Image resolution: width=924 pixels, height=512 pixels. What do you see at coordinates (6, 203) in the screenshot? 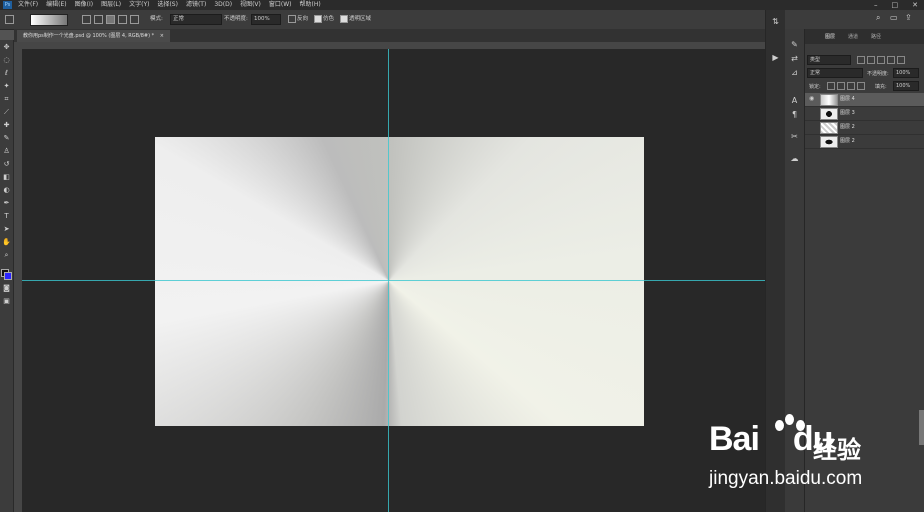
I see `pen-tool-icon: ✒` at bounding box center [6, 203].